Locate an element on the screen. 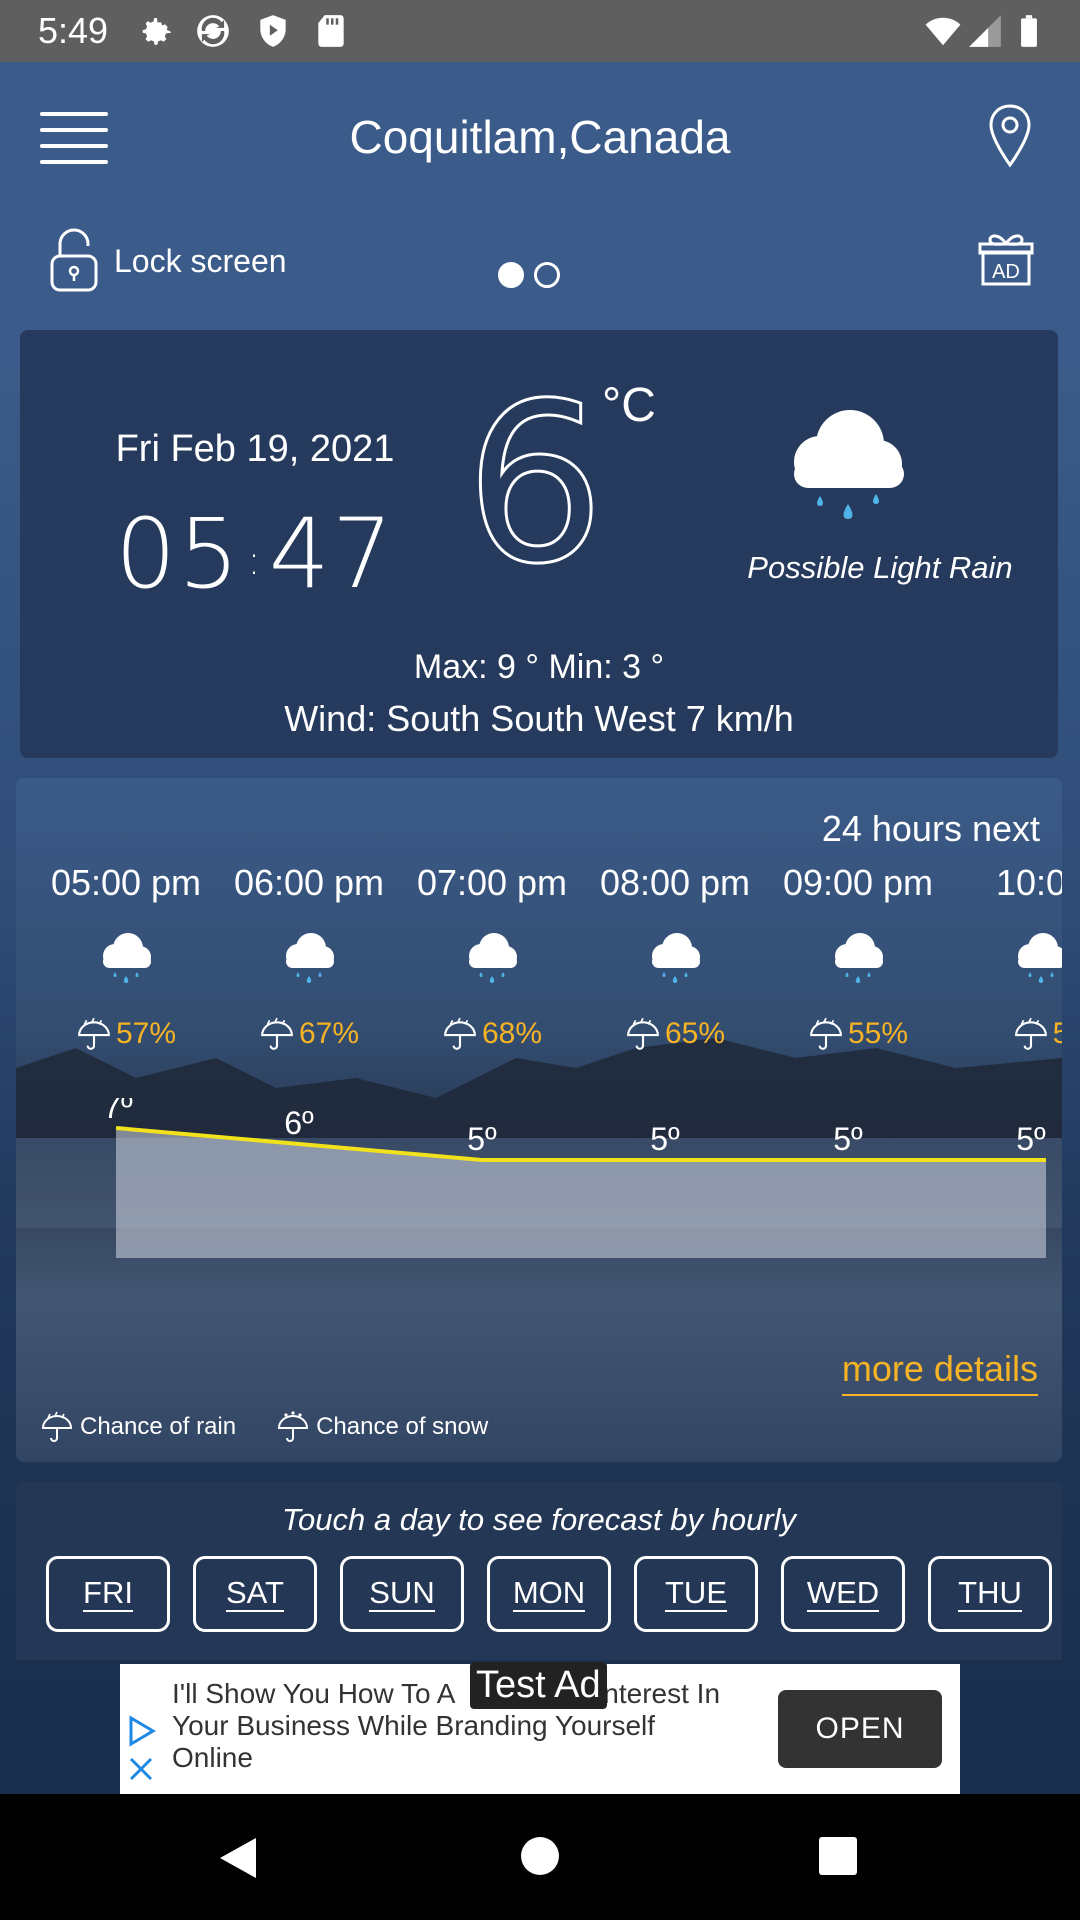 Image resolution: width=1080 pixels, height=1920 pixels. precip-chance: 65% is located at coordinates (675, 1034).